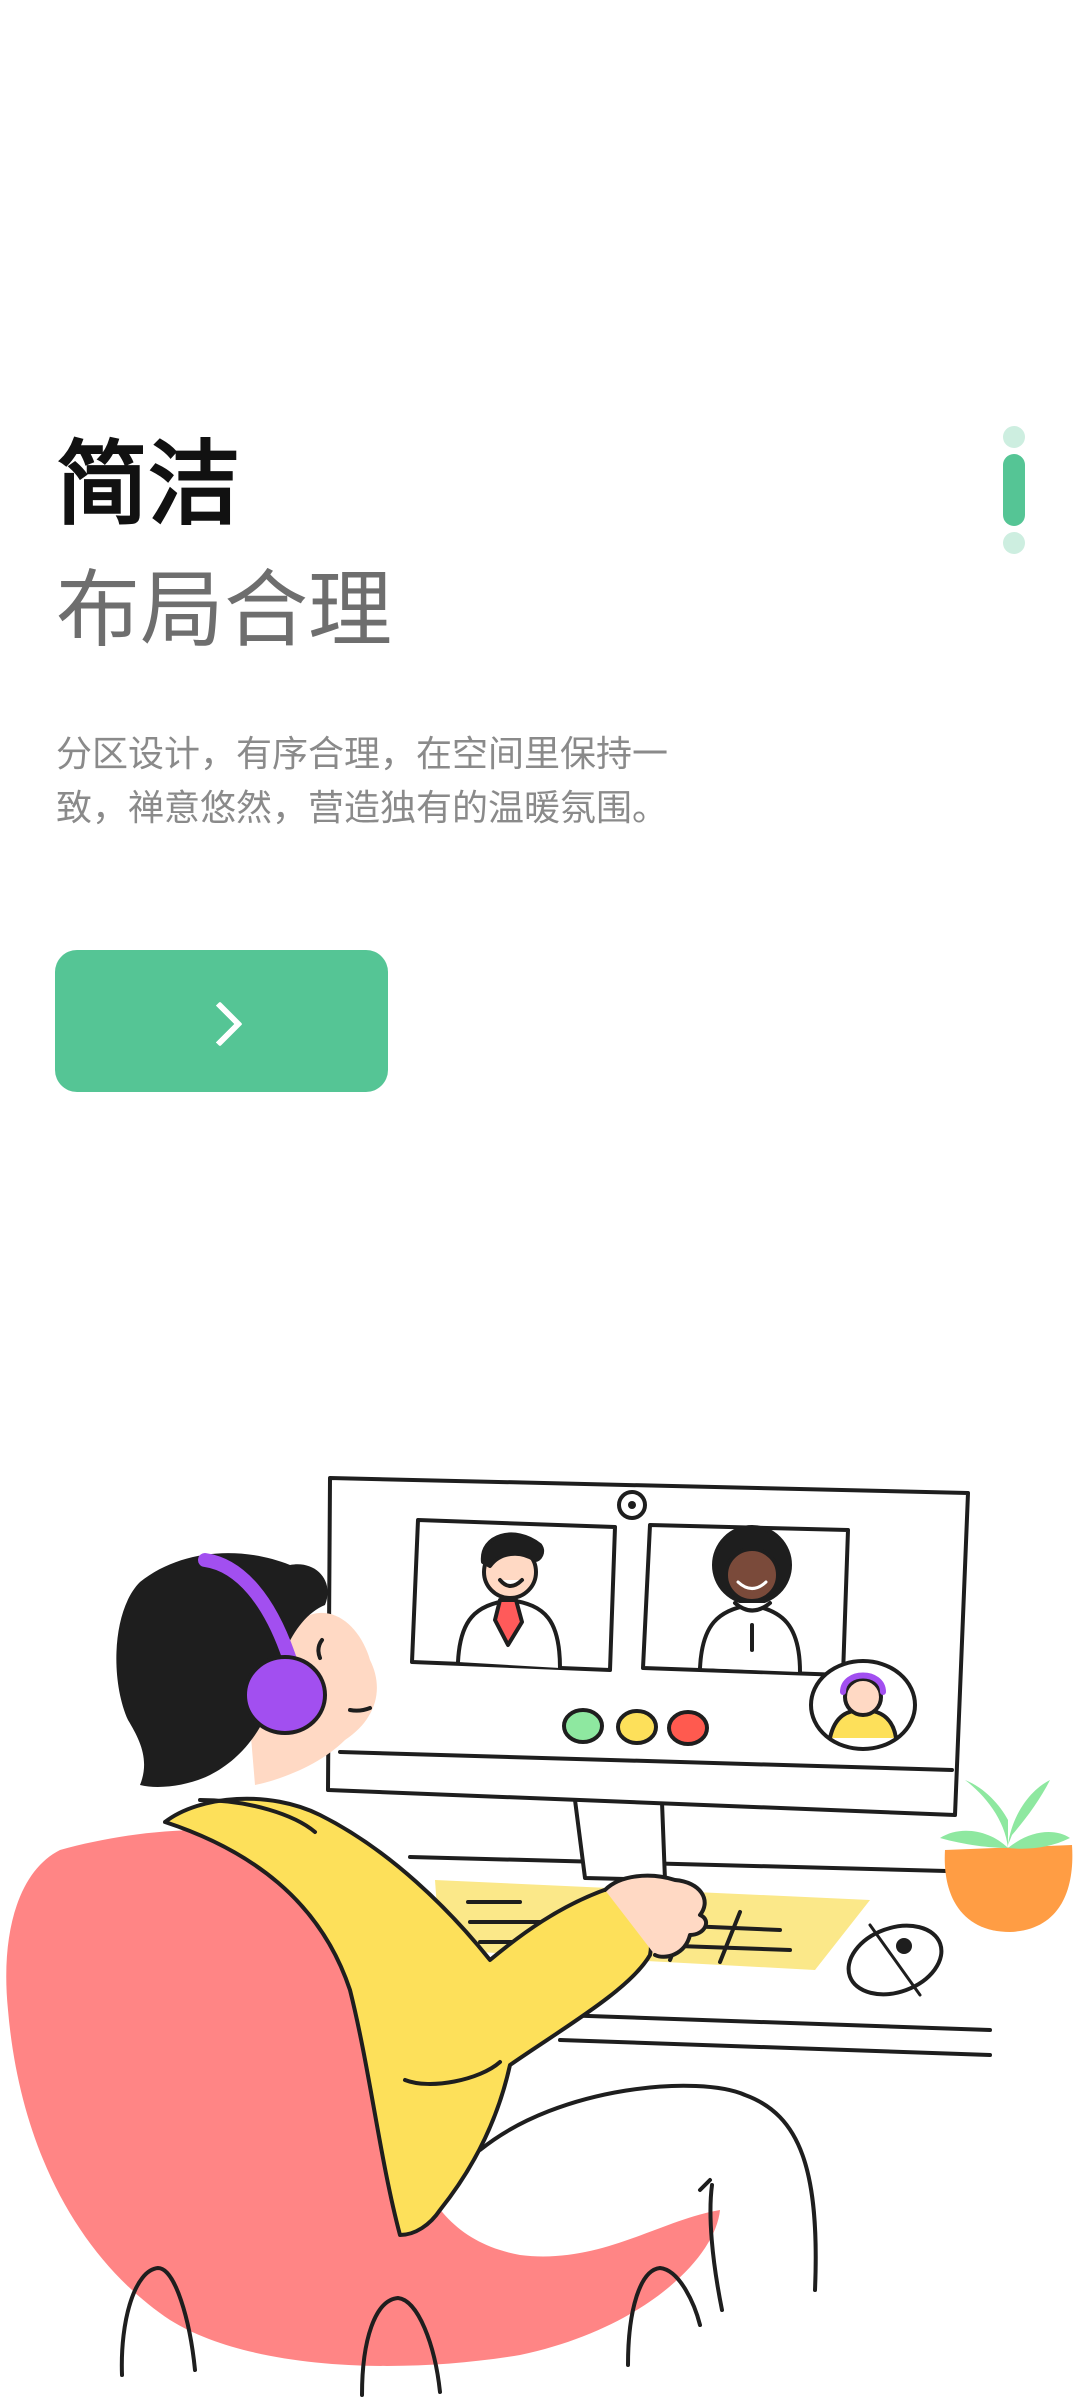 The width and height of the screenshot is (1080, 2400). I want to click on page-indicator-active, so click(1014, 490).